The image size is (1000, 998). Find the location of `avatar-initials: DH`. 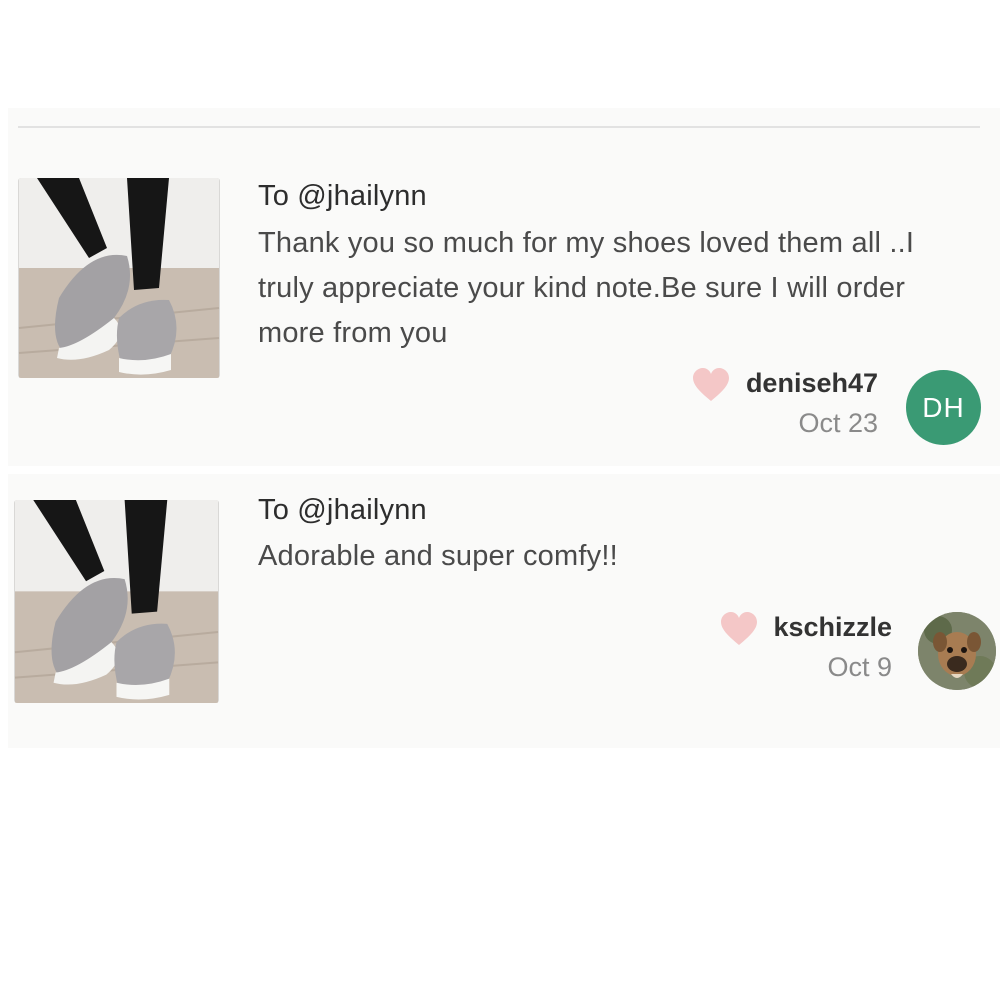

avatar-initials: DH is located at coordinates (943, 407).